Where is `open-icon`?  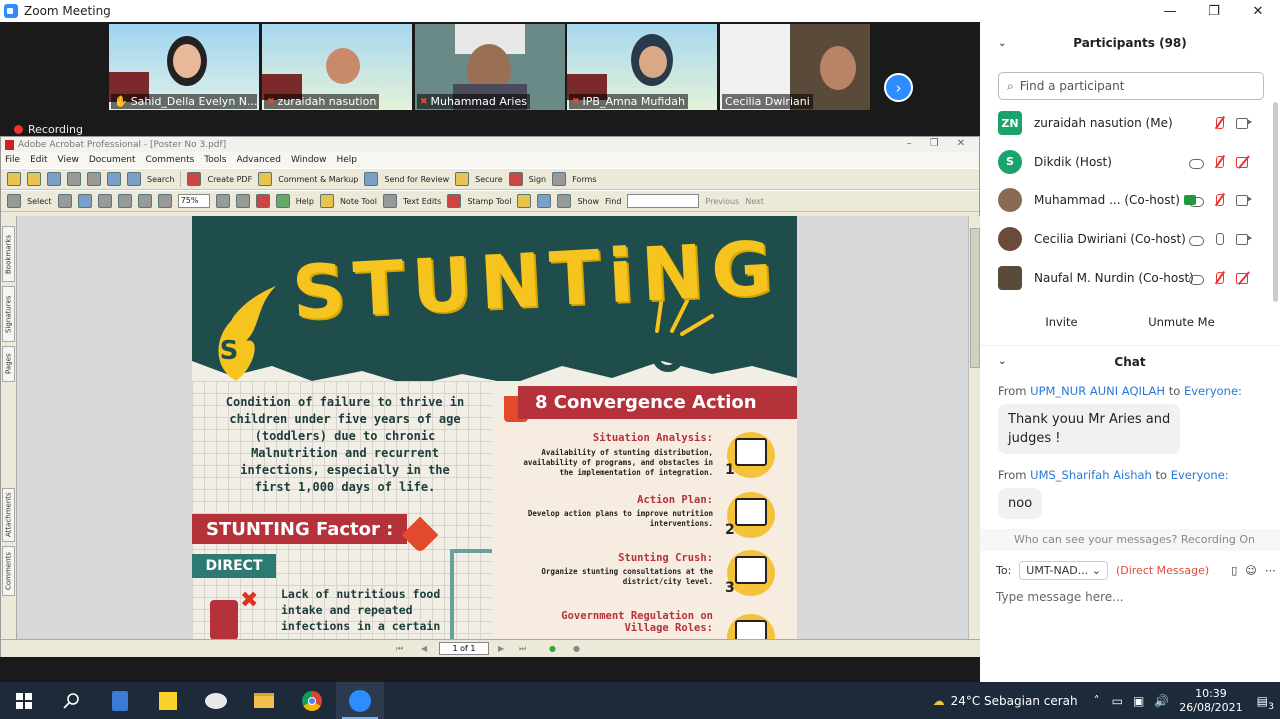
open-icon is located at coordinates (14, 179).